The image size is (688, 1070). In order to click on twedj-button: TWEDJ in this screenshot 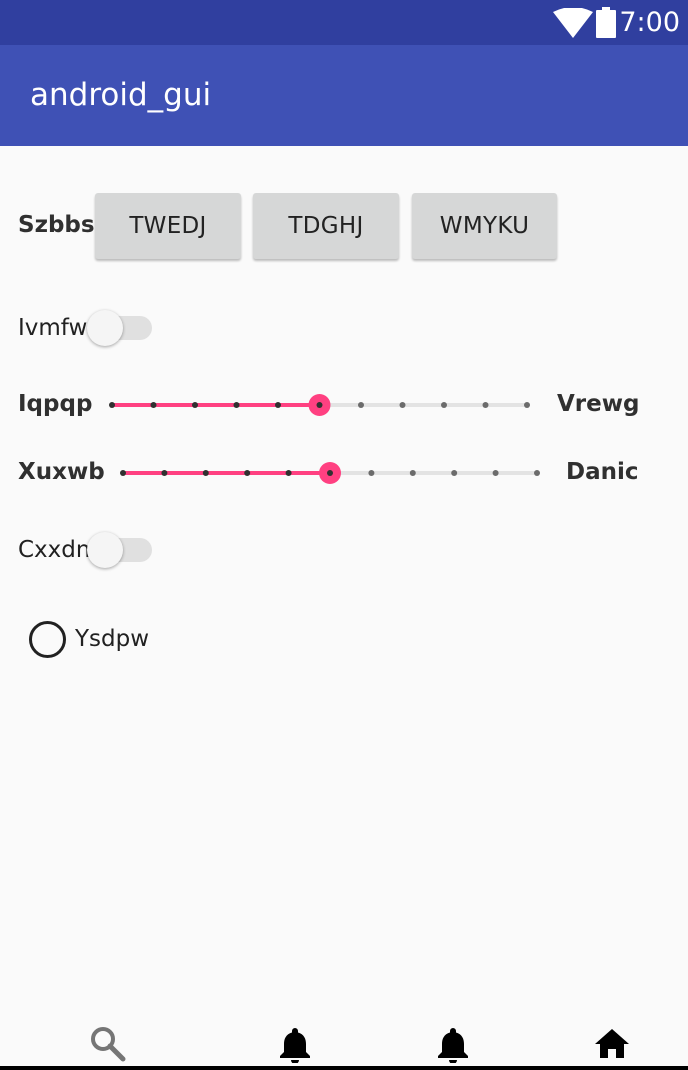, I will do `click(168, 226)`.